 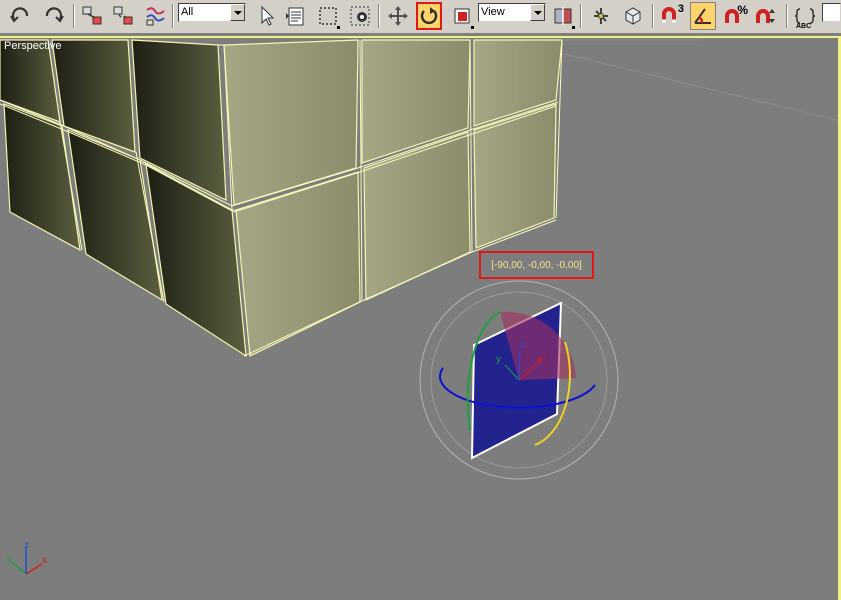 I want to click on world-z-label: z, so click(x=26, y=545).